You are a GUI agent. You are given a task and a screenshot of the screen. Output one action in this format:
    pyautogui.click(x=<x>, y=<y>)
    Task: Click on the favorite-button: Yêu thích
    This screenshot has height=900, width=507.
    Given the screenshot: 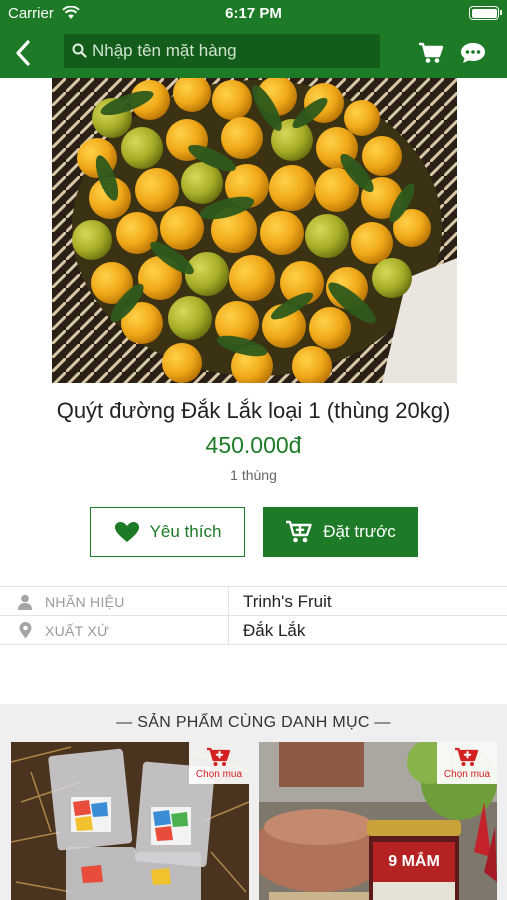 What is the action you would take?
    pyautogui.click(x=167, y=532)
    